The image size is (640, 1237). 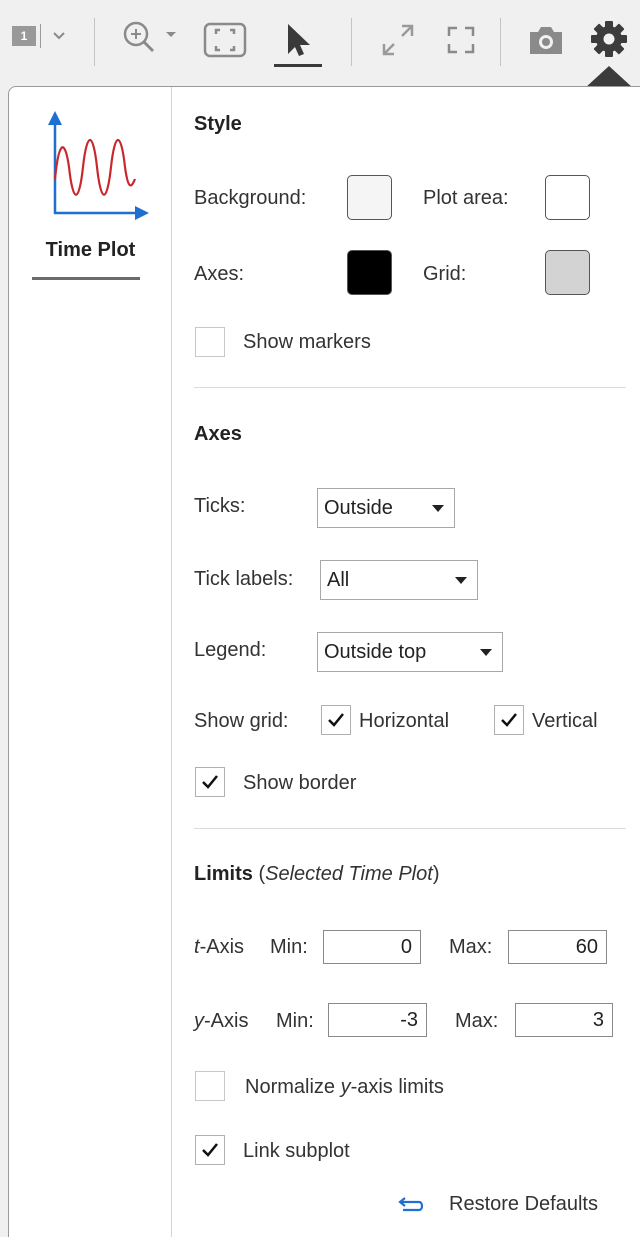 I want to click on t-min-label: Min:, so click(x=289, y=947).